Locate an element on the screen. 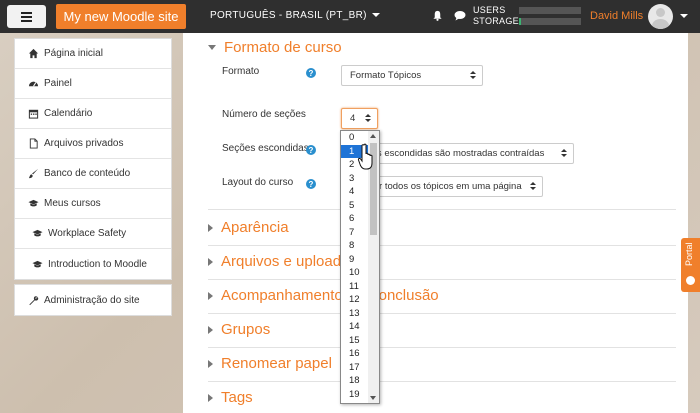  dropdown-option: 7 is located at coordinates (355, 233).